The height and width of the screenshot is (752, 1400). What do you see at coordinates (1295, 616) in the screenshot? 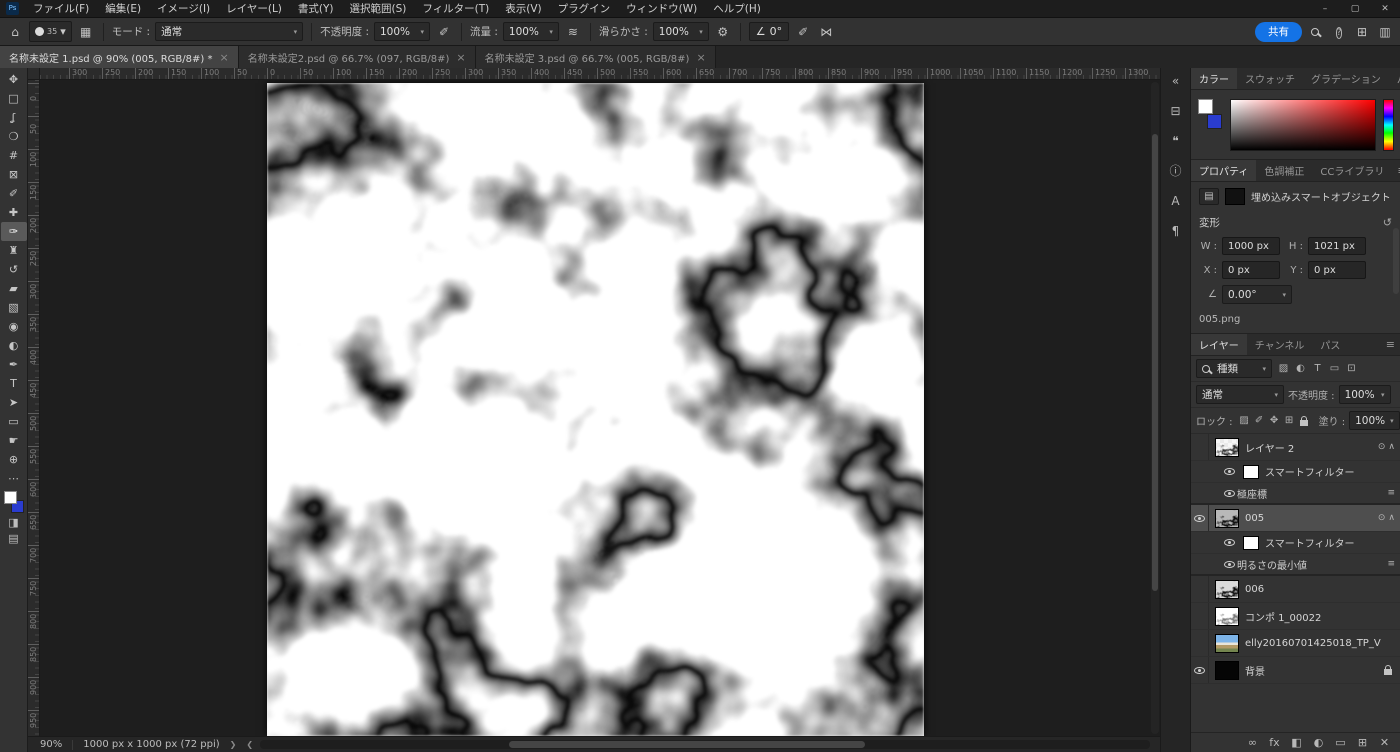
I see `layer-row: コンポ 1_00022` at bounding box center [1295, 616].